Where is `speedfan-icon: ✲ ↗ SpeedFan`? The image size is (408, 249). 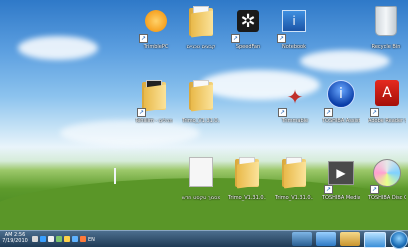 speedfan-icon: ✲ ↗ SpeedFan is located at coordinates (248, 33).